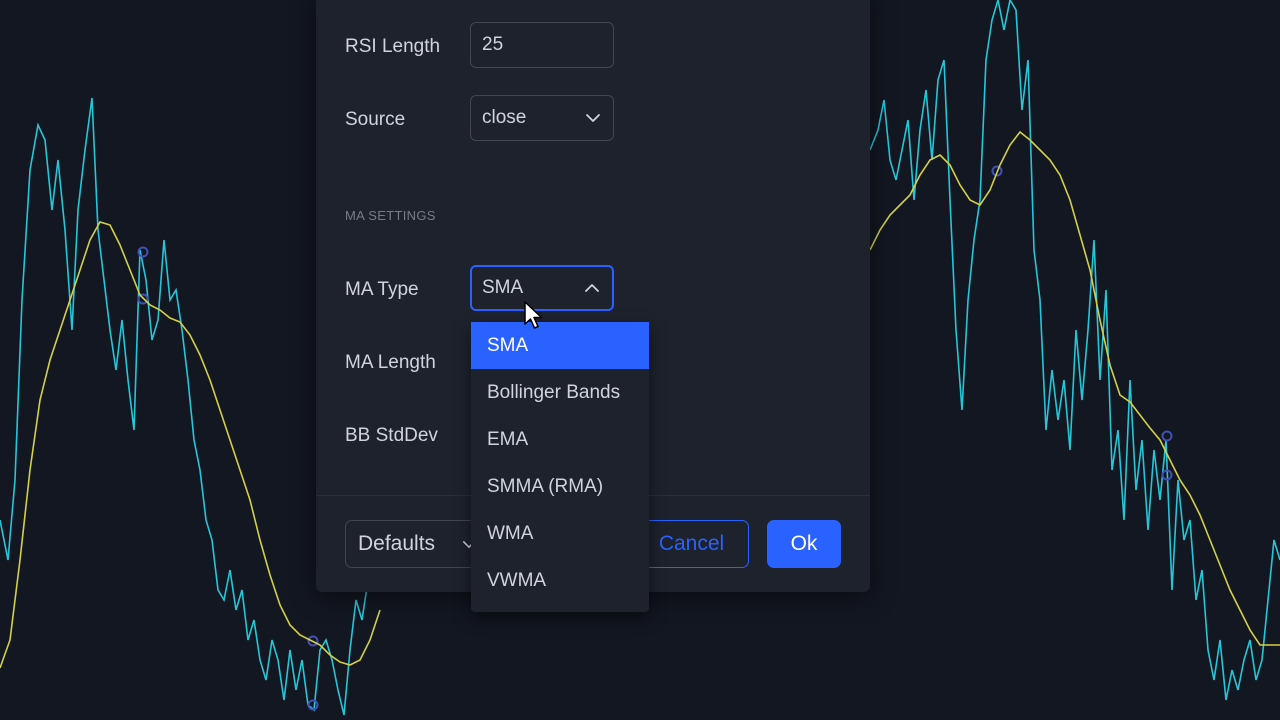 This screenshot has height=720, width=1280. What do you see at coordinates (375, 119) in the screenshot?
I see `source-label: Source` at bounding box center [375, 119].